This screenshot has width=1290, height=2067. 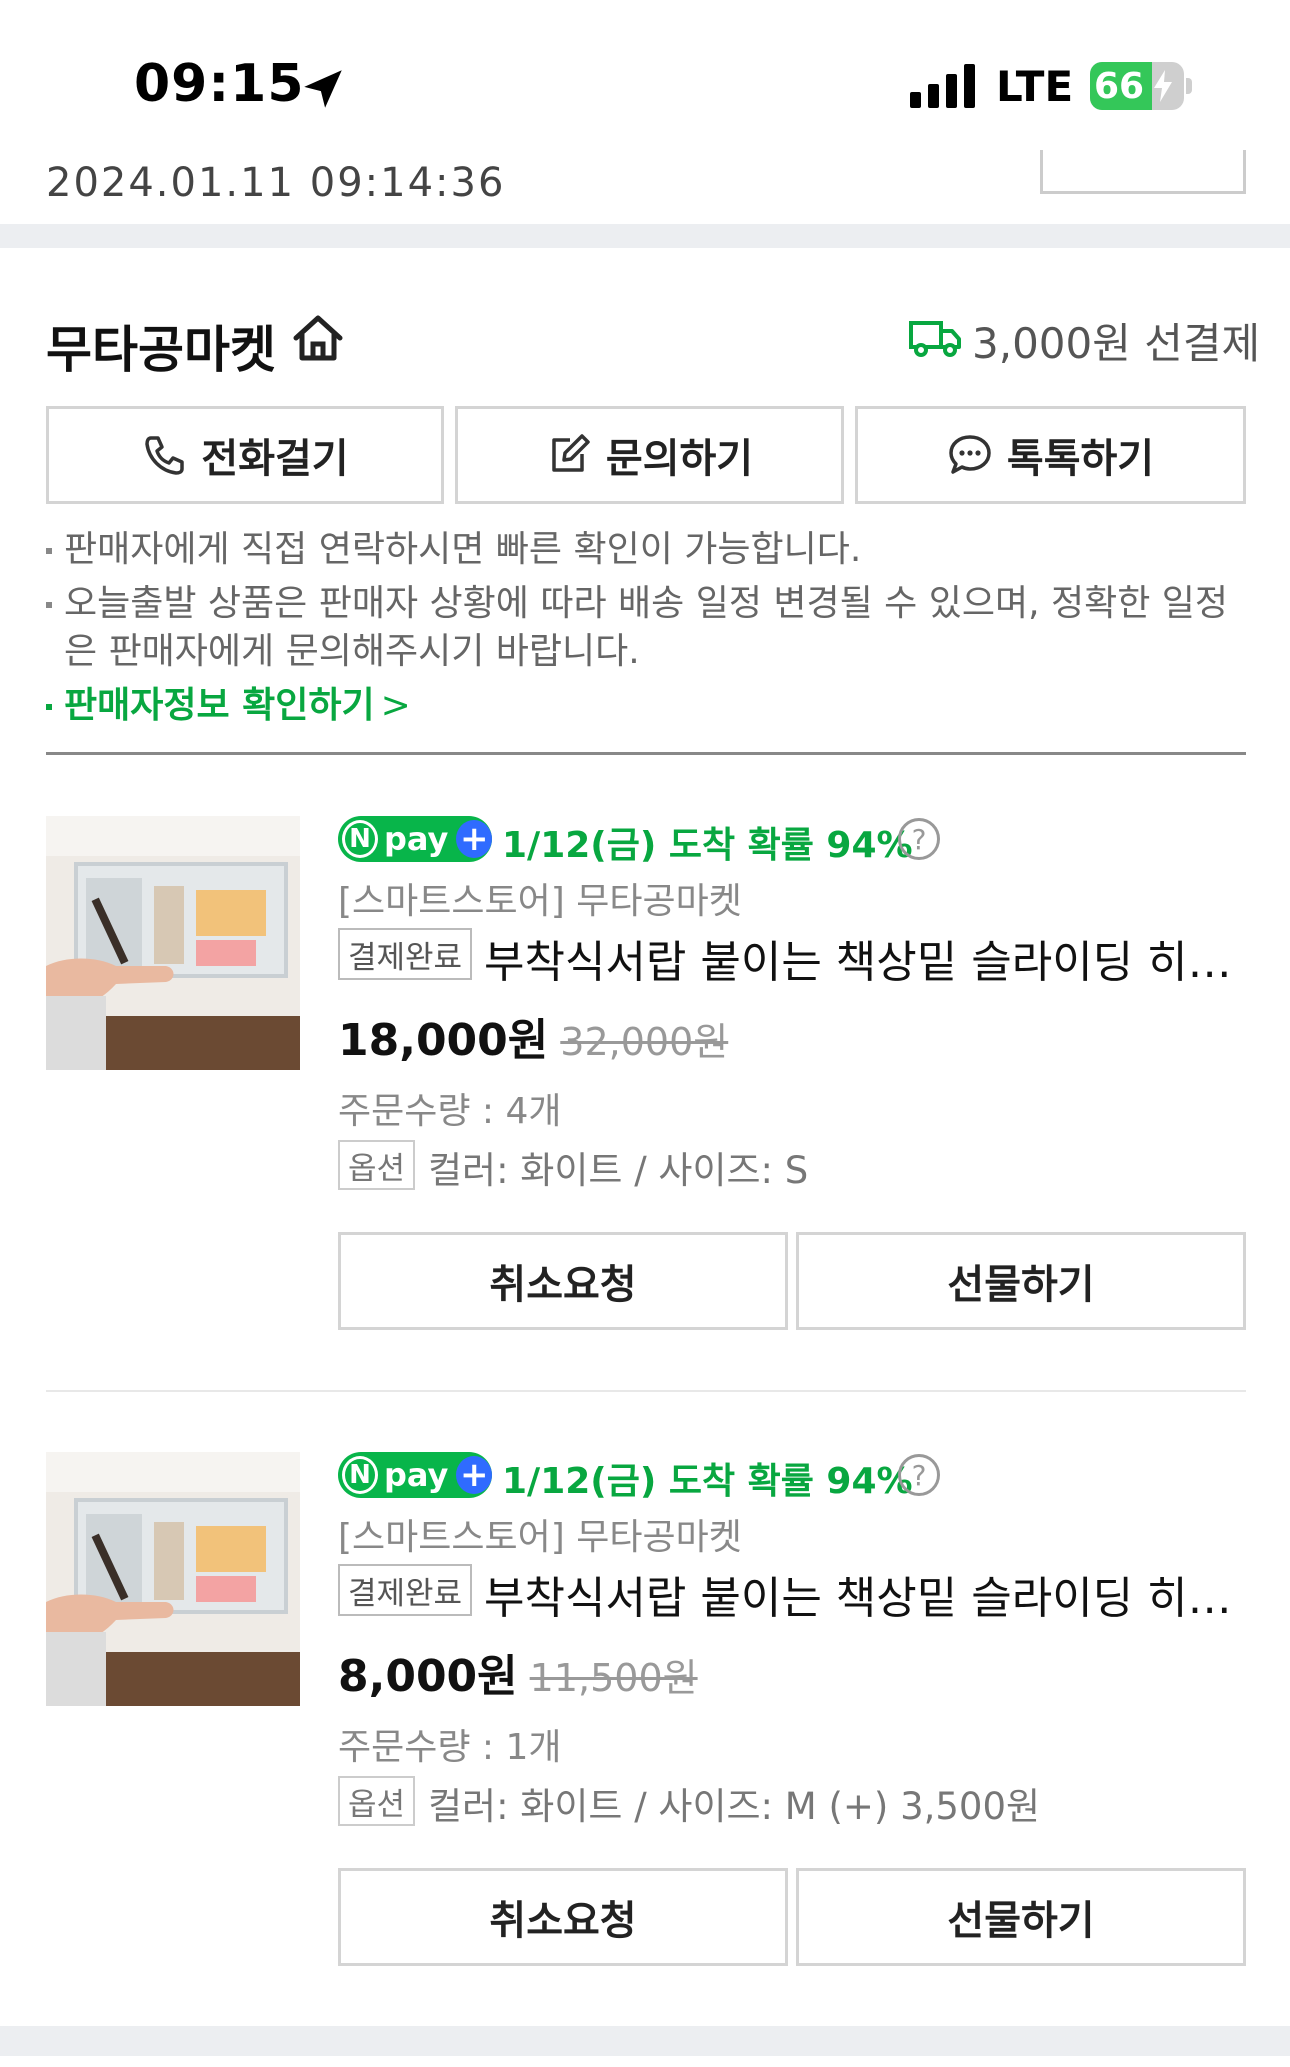 What do you see at coordinates (275, 459) in the screenshot?
I see `call-button-label: 전화걸기` at bounding box center [275, 459].